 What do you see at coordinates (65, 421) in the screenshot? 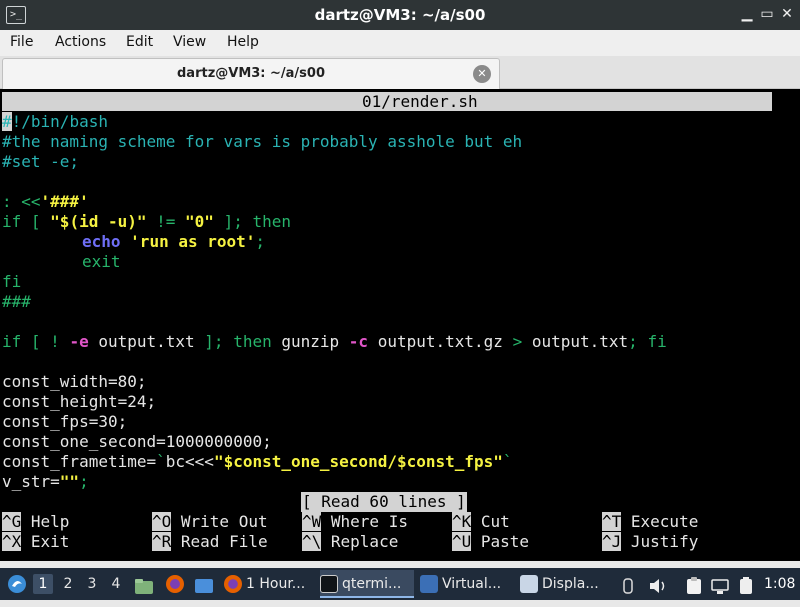
I see `code-line-16: const_fps=30;` at bounding box center [65, 421].